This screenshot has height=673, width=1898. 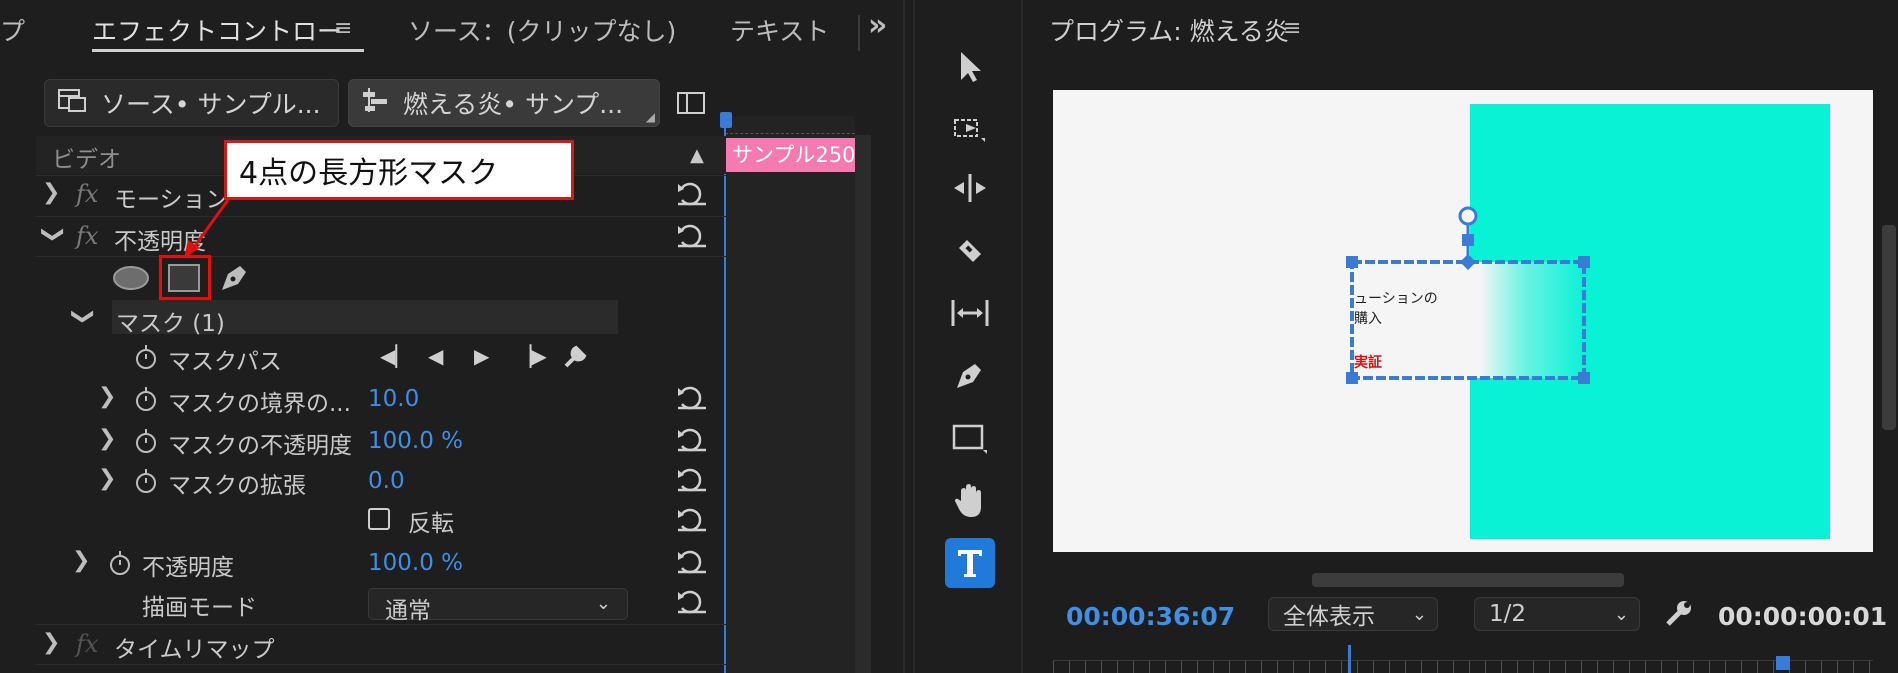 What do you see at coordinates (415, 441) in the screenshot?
I see `mask-opacity-value: 100.0 %` at bounding box center [415, 441].